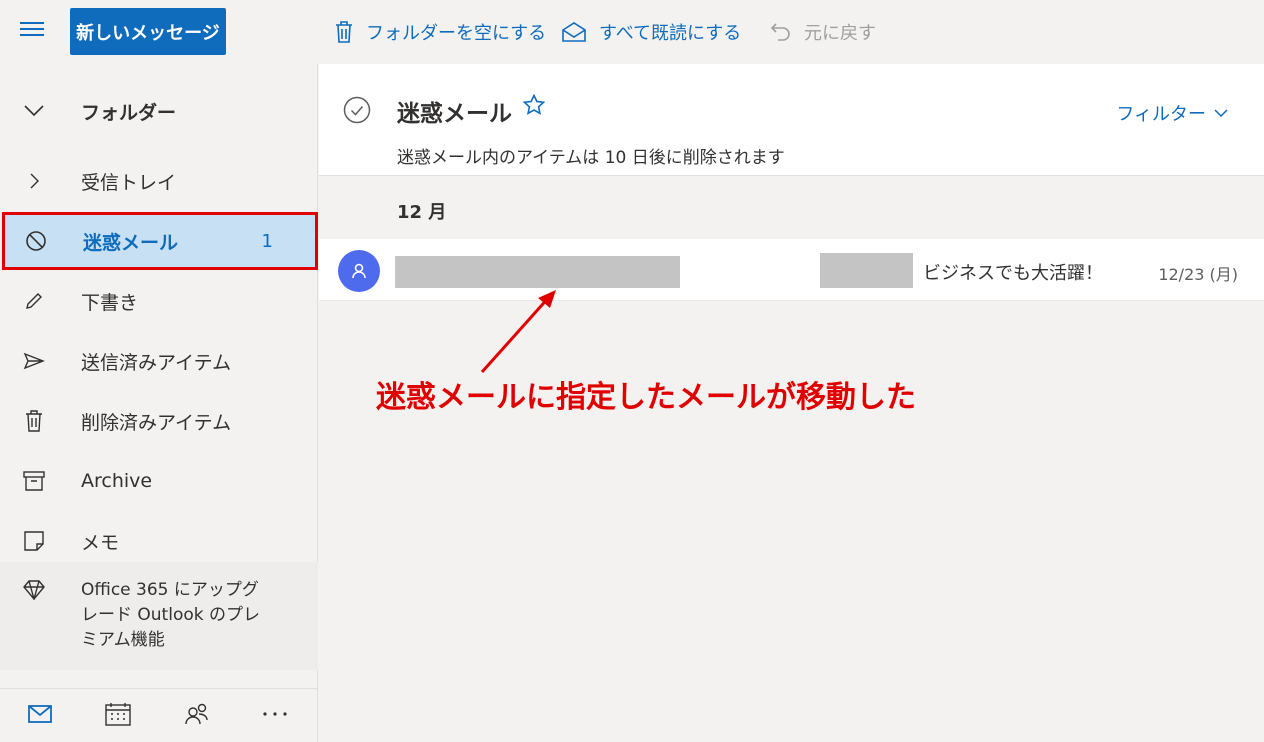  Describe the element at coordinates (574, 32) in the screenshot. I see `open-envelope-icon` at that location.